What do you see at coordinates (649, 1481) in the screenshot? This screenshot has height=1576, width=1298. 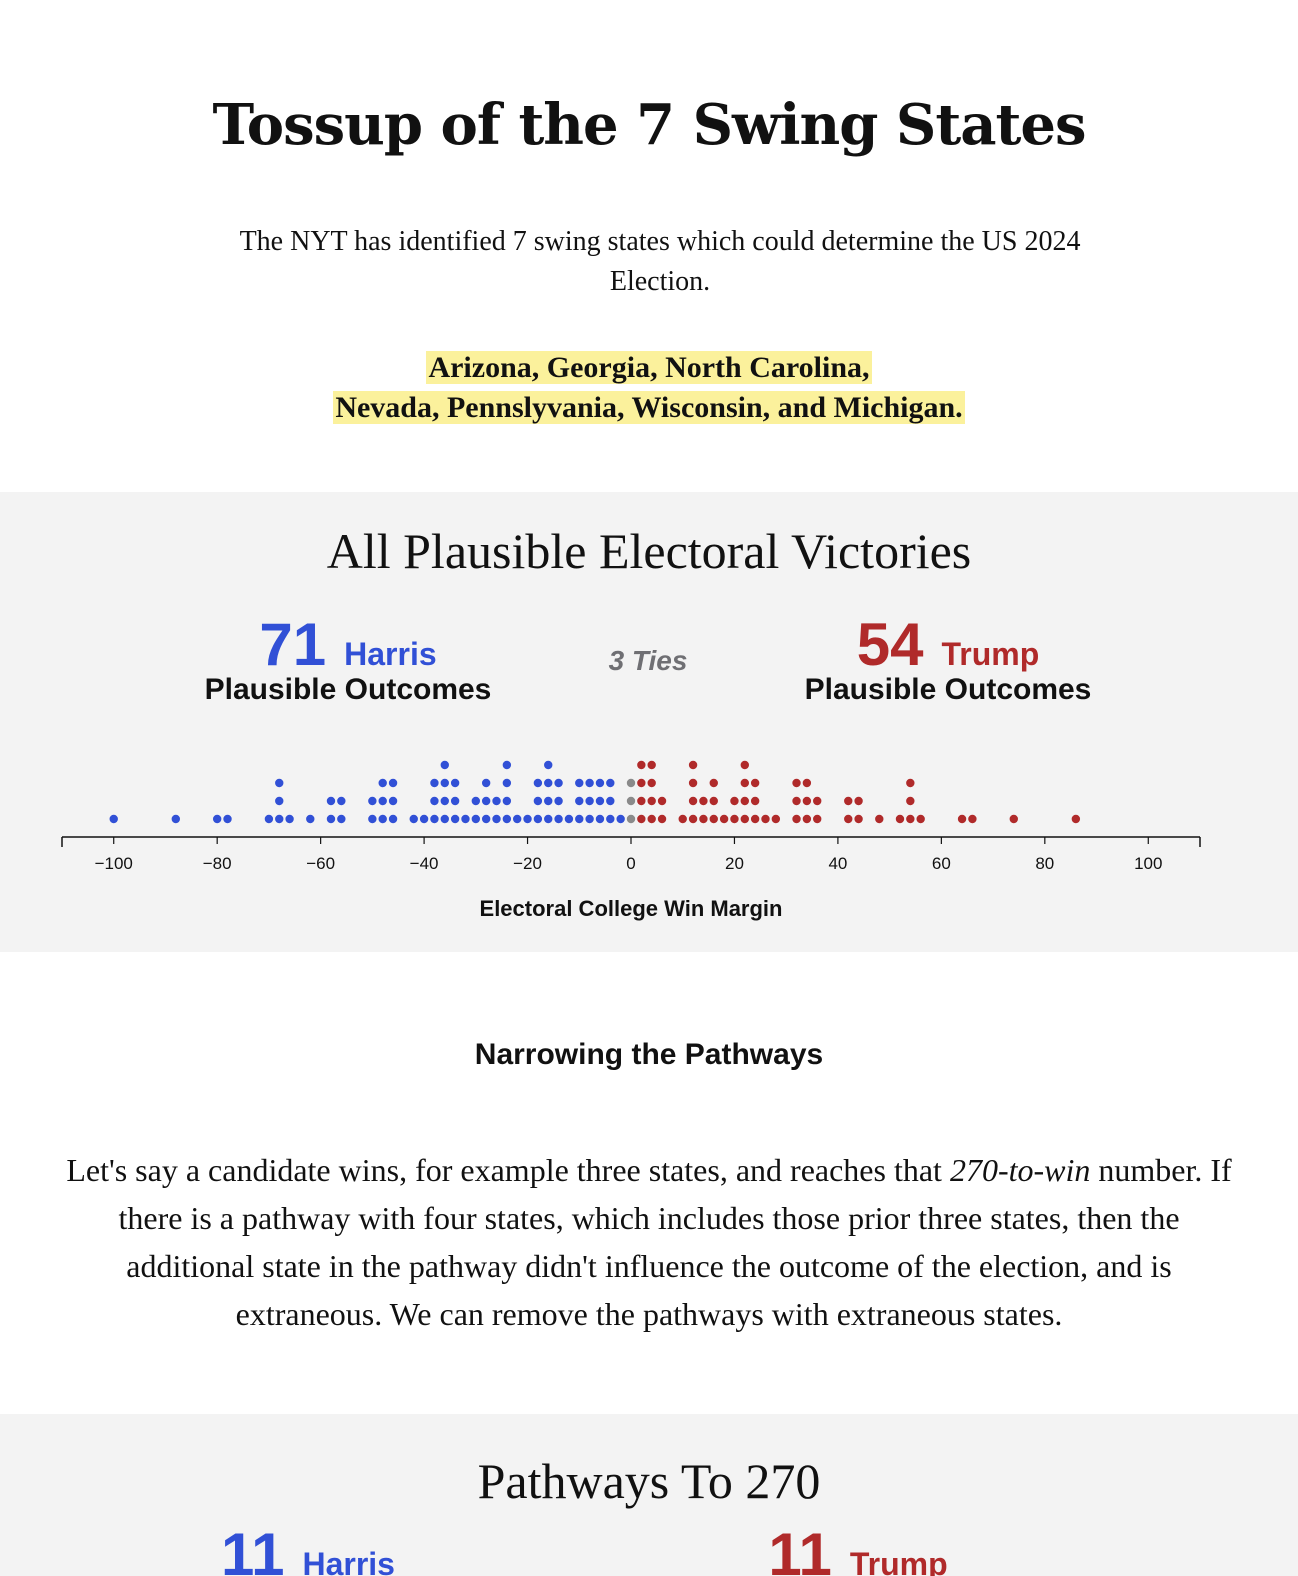 I see `pathways-title: Pathways To 270` at bounding box center [649, 1481].